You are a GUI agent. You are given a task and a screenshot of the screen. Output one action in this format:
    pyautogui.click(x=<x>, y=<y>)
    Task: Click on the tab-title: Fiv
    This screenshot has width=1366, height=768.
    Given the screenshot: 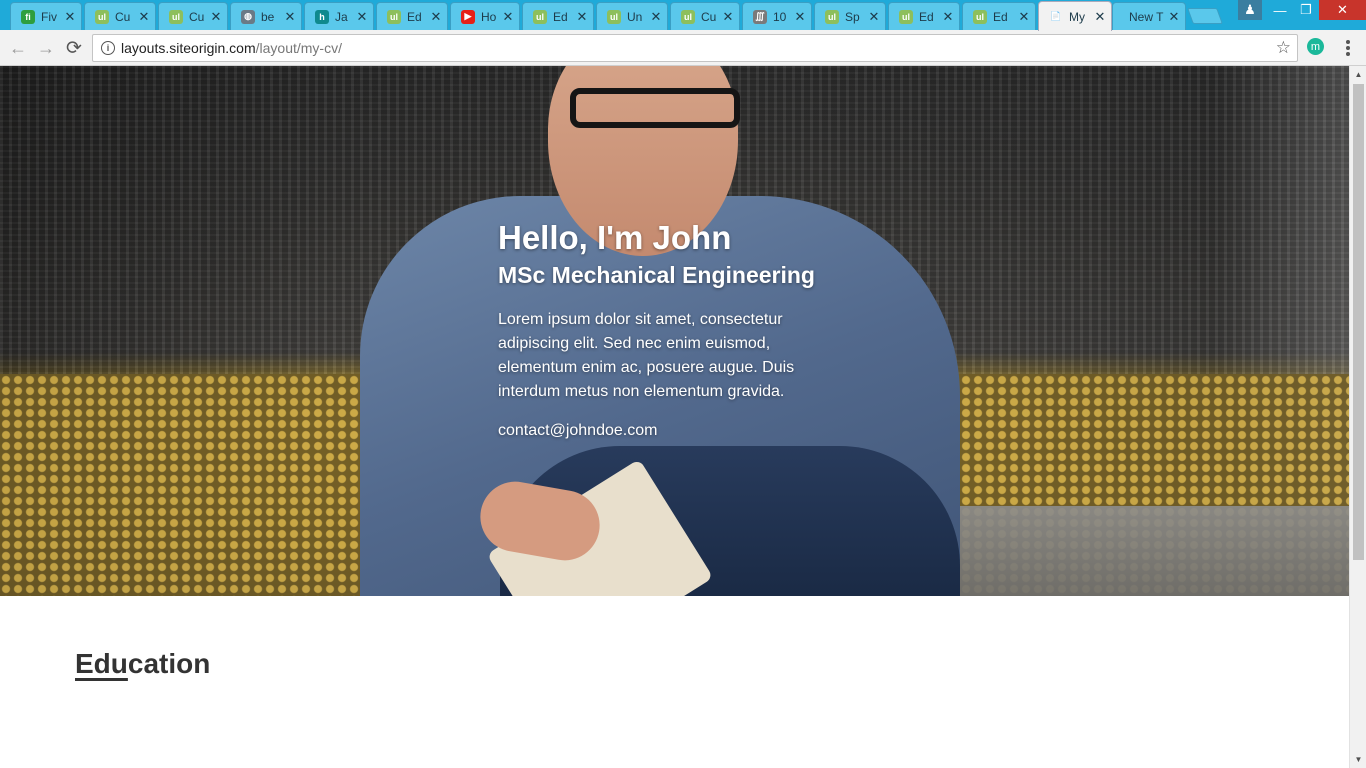 What is the action you would take?
    pyautogui.click(x=49, y=16)
    